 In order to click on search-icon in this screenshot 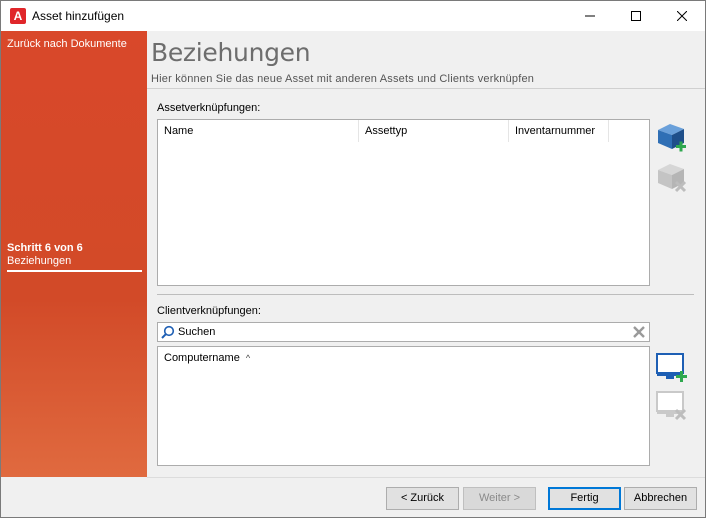, I will do `click(168, 332)`.